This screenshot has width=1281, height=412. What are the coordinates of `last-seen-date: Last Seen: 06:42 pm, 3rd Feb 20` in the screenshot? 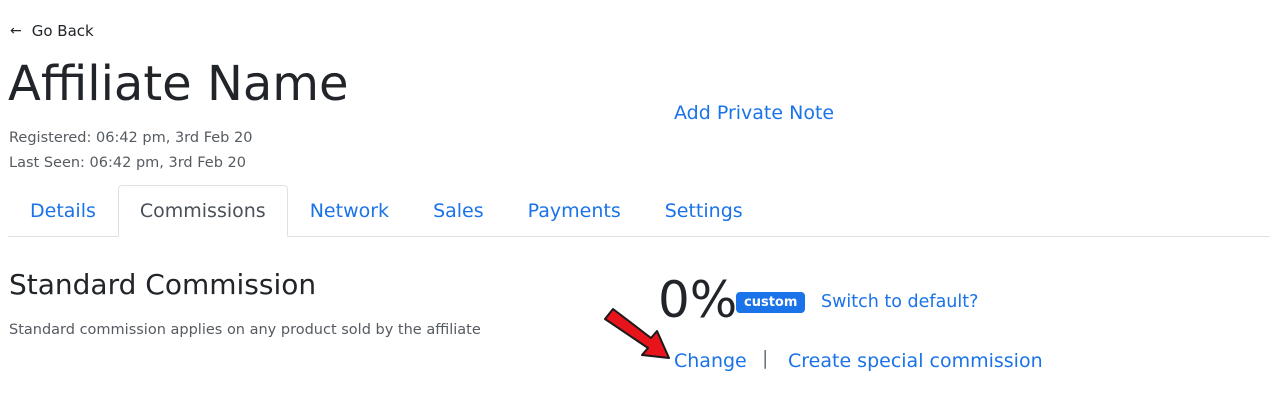 It's located at (127, 163).